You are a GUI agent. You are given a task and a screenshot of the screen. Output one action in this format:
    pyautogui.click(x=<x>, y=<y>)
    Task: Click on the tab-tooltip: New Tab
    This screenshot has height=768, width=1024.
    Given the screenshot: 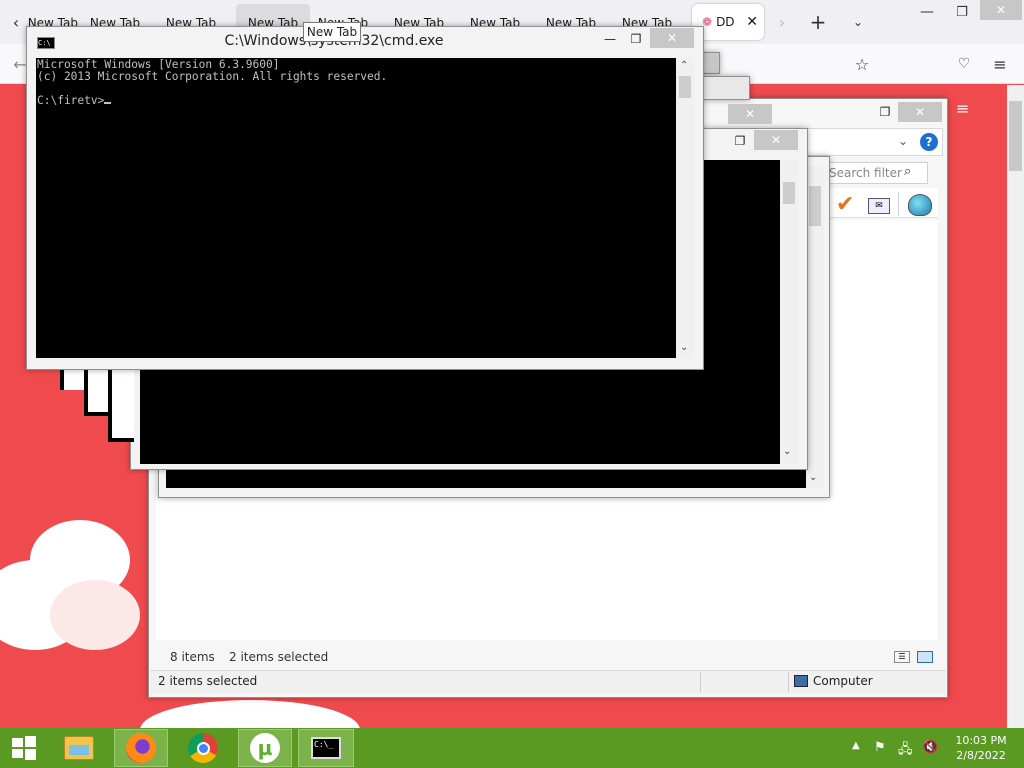 What is the action you would take?
    pyautogui.click(x=332, y=32)
    